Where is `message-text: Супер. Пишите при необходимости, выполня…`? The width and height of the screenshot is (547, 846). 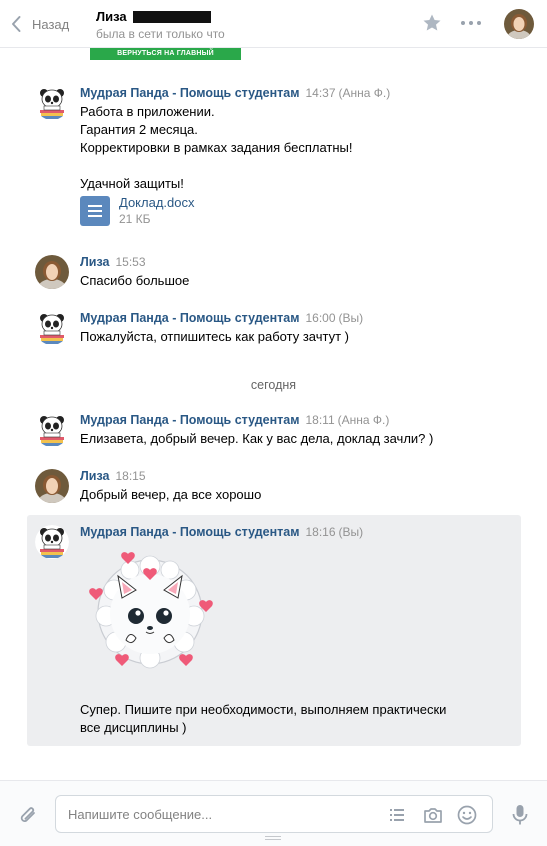 message-text: Супер. Пишите при необходимости, выполня… is located at coordinates (280, 719).